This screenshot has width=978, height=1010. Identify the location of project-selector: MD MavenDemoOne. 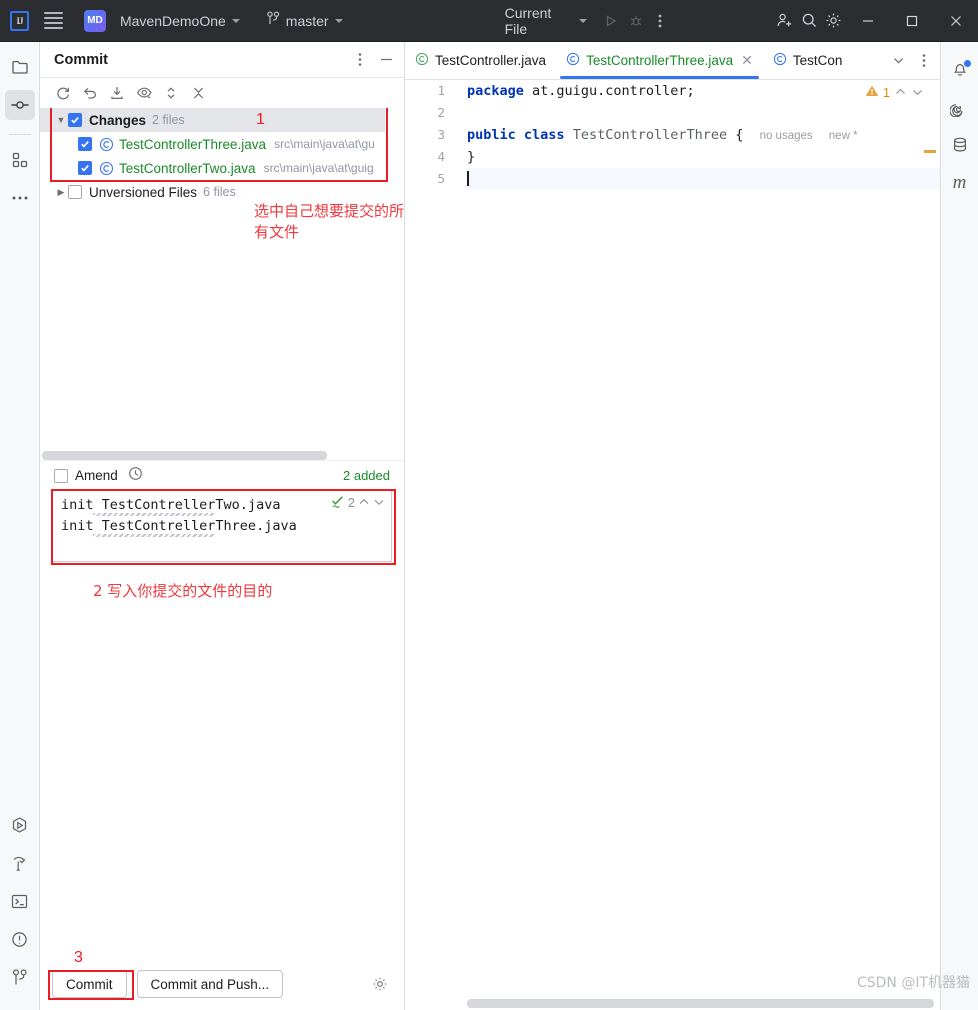
(162, 21).